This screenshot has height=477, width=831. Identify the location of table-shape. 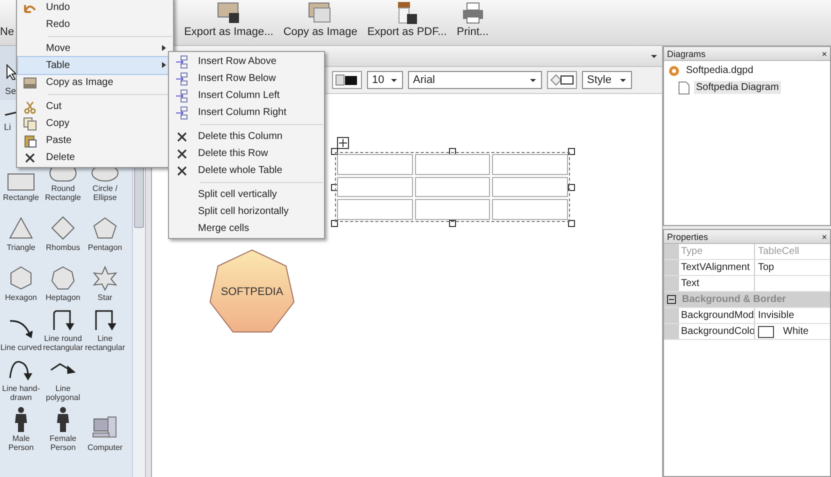
(452, 187).